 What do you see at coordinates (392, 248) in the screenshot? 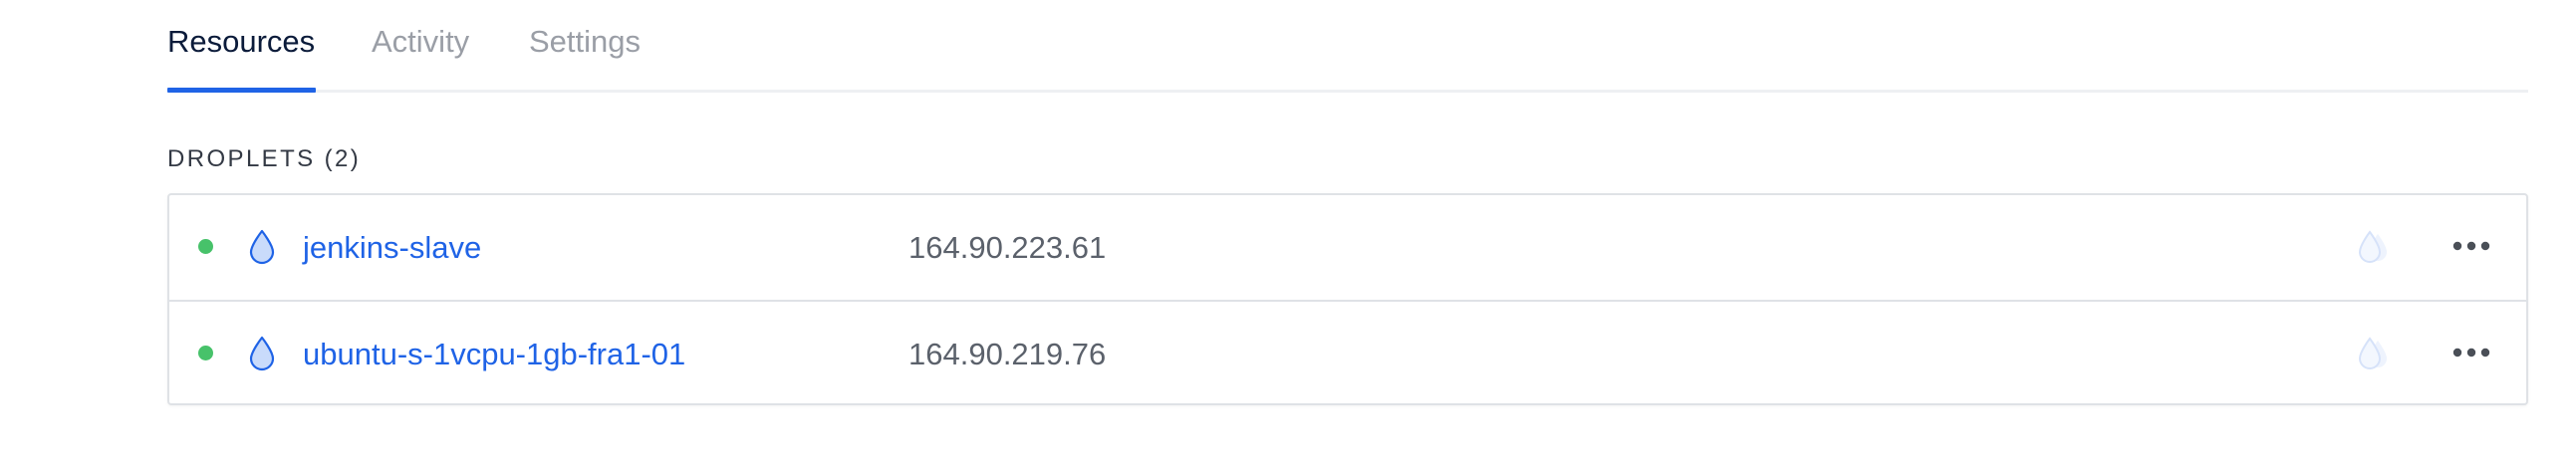
I see `droplet-name-link: jenkins-slave` at bounding box center [392, 248].